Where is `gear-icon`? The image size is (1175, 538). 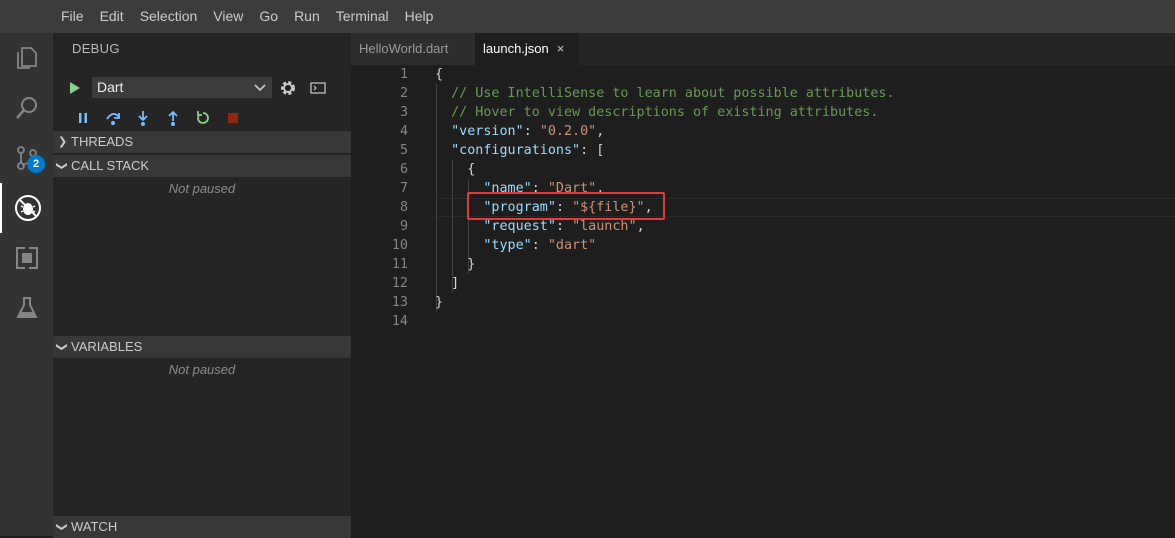
gear-icon is located at coordinates (288, 90).